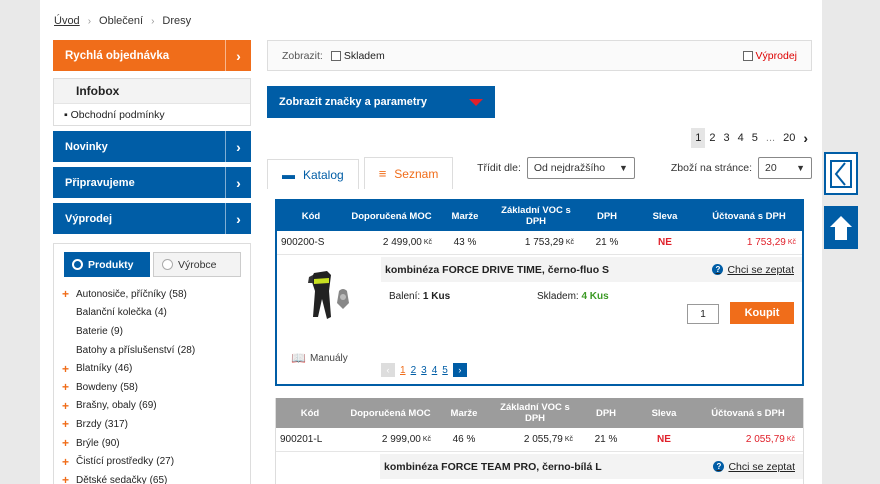 The height and width of the screenshot is (484, 880). Describe the element at coordinates (381, 102) in the screenshot. I see `show-brands-button: Zobrazit značky a parametry` at that location.